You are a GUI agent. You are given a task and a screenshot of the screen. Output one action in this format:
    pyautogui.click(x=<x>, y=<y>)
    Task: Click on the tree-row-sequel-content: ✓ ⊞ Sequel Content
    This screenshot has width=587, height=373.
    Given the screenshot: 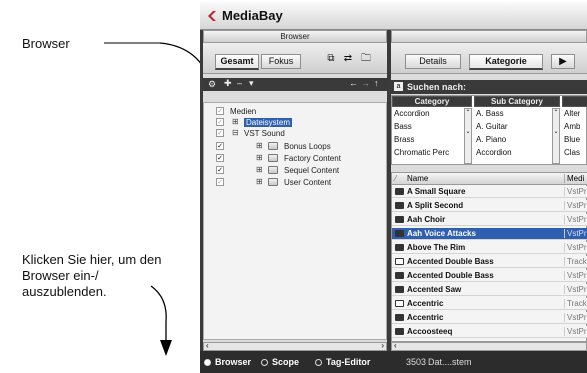 What is the action you would take?
    pyautogui.click(x=296, y=170)
    